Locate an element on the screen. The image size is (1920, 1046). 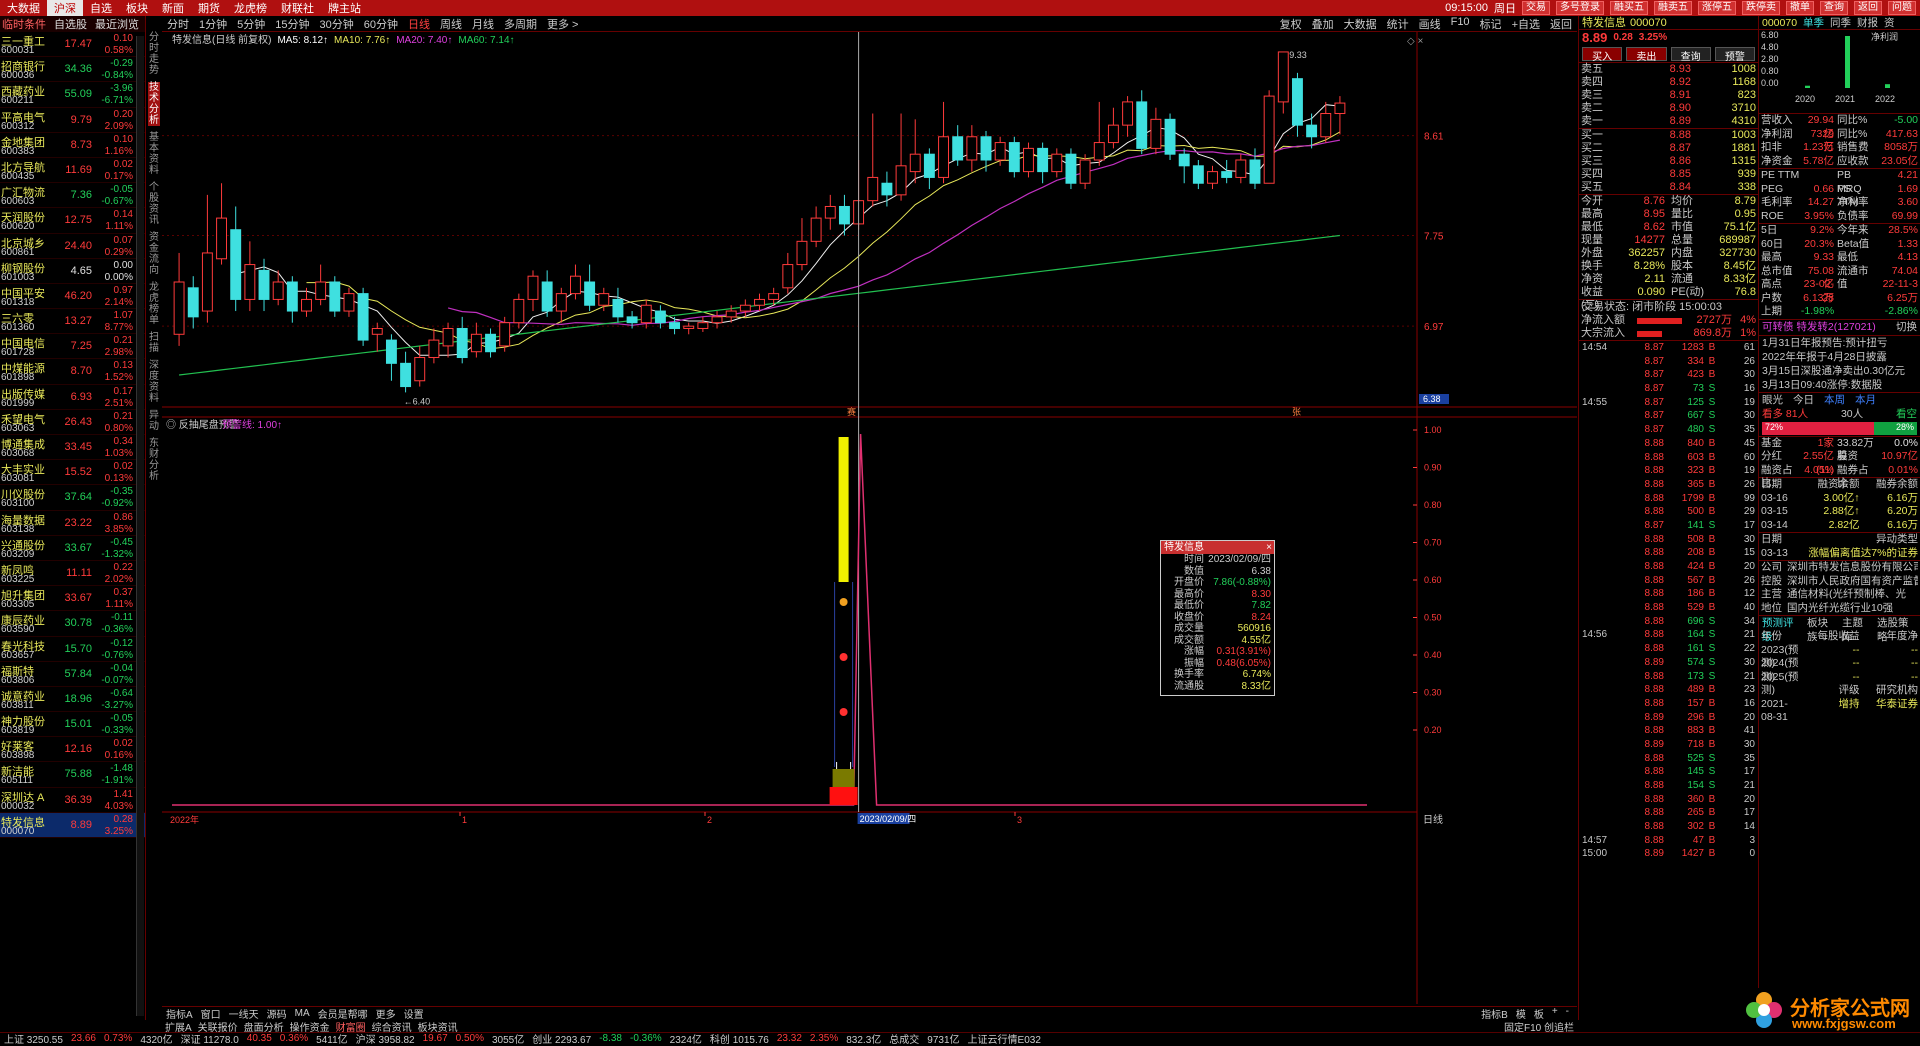
fin-tab: 单季 is located at coordinates (1813, 22).